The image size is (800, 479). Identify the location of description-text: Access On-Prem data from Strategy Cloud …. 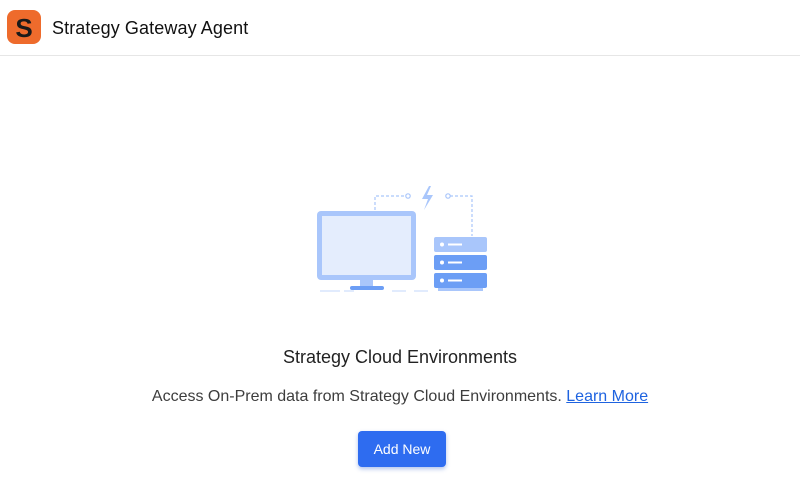
(356, 396).